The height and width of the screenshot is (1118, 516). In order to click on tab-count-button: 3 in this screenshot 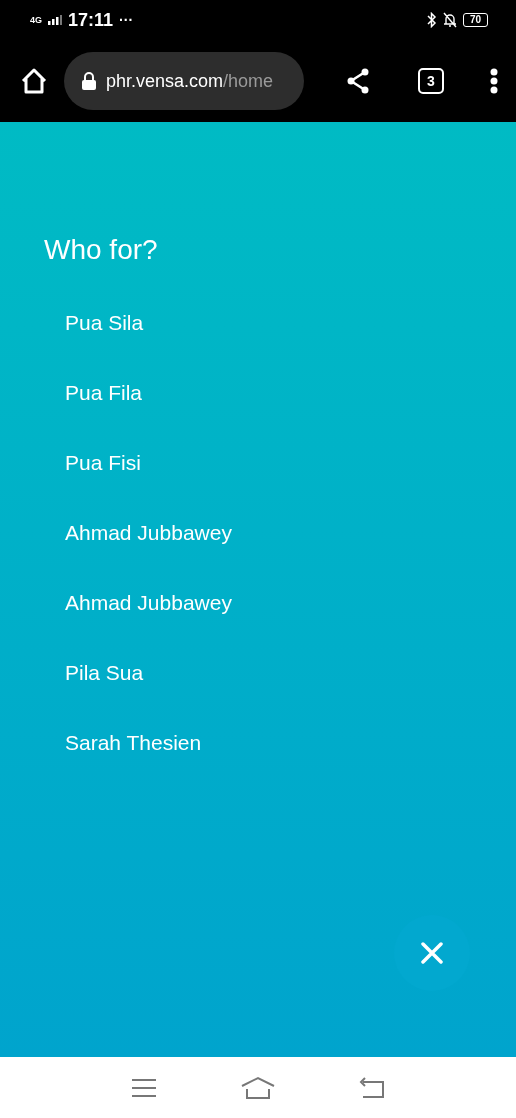, I will do `click(431, 81)`.